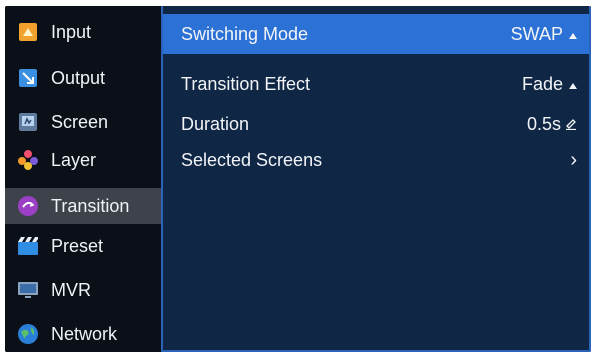 This screenshot has height=354, width=596. What do you see at coordinates (542, 83) in the screenshot?
I see `setting-value: Fade` at bounding box center [542, 83].